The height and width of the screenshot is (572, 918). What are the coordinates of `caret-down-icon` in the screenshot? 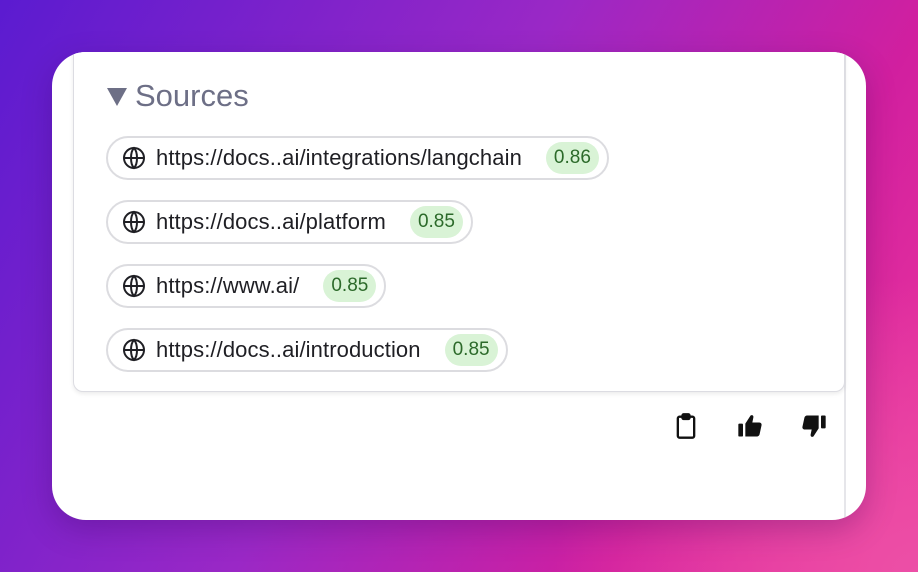 It's located at (117, 97).